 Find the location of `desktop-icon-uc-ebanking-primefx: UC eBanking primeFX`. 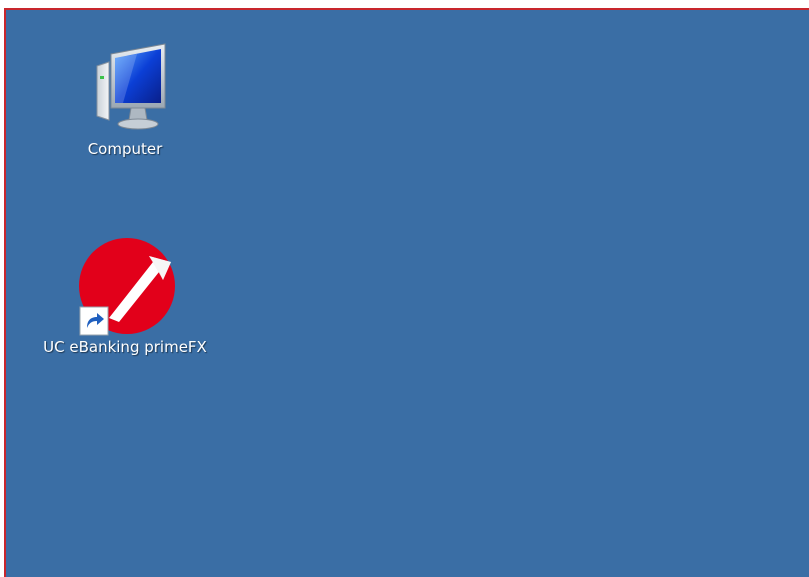

desktop-icon-uc-ebanking-primefx: UC eBanking primeFX is located at coordinates (125, 295).